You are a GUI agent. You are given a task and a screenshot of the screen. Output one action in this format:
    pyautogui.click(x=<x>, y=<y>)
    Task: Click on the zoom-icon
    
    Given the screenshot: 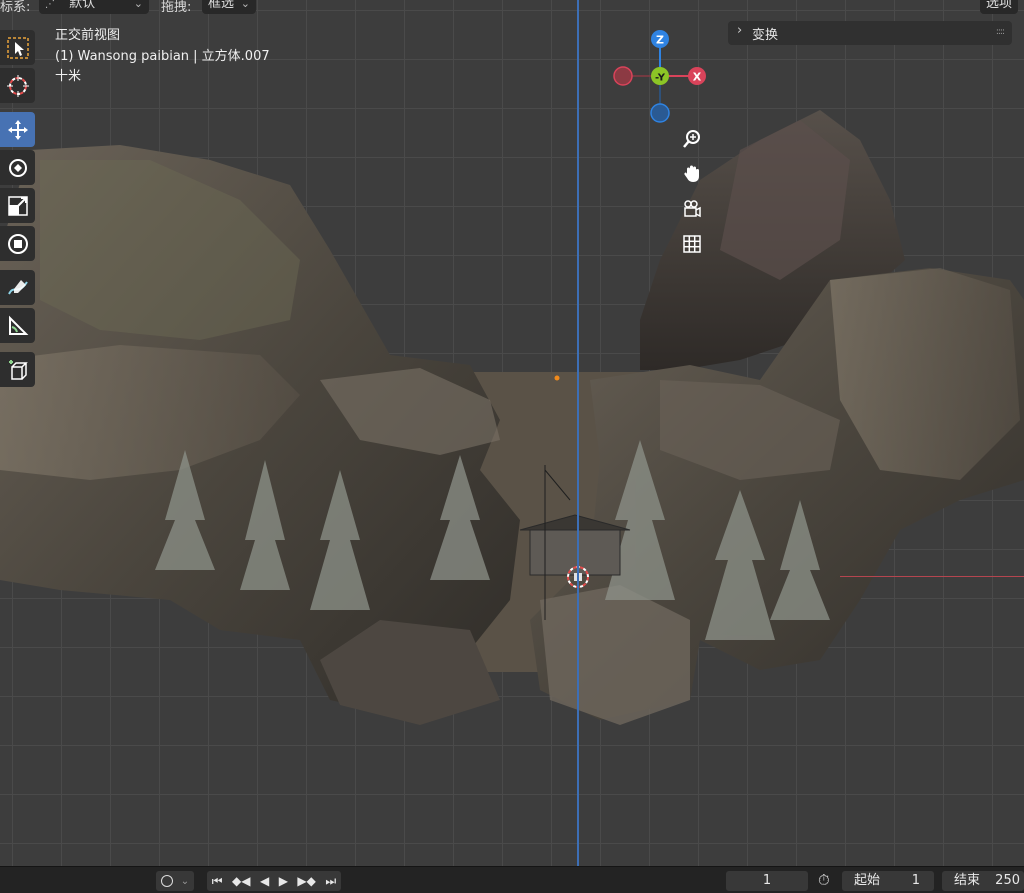 What is the action you would take?
    pyautogui.click(x=691, y=139)
    